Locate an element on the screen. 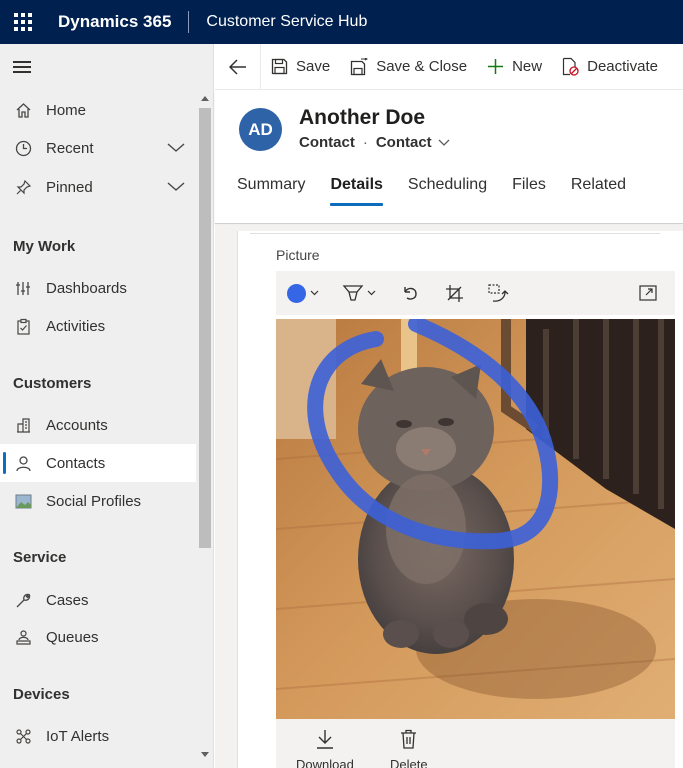 The height and width of the screenshot is (768, 683). sidebar-item-label: Accounts is located at coordinates (77, 425).